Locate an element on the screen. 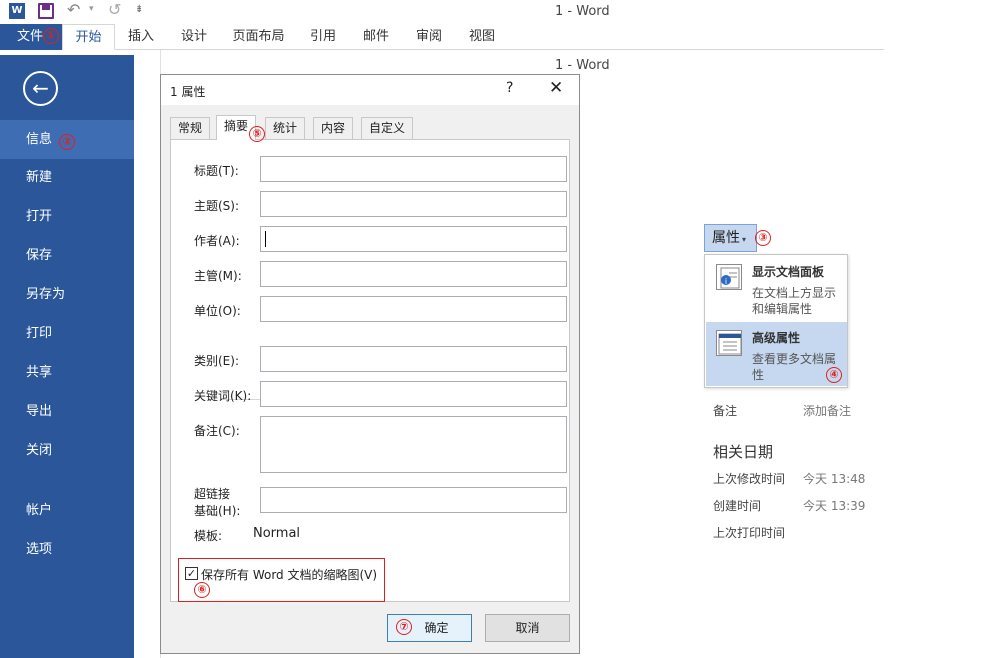 The height and width of the screenshot is (658, 983). sidebar-item-print: 打印 is located at coordinates (67, 333).